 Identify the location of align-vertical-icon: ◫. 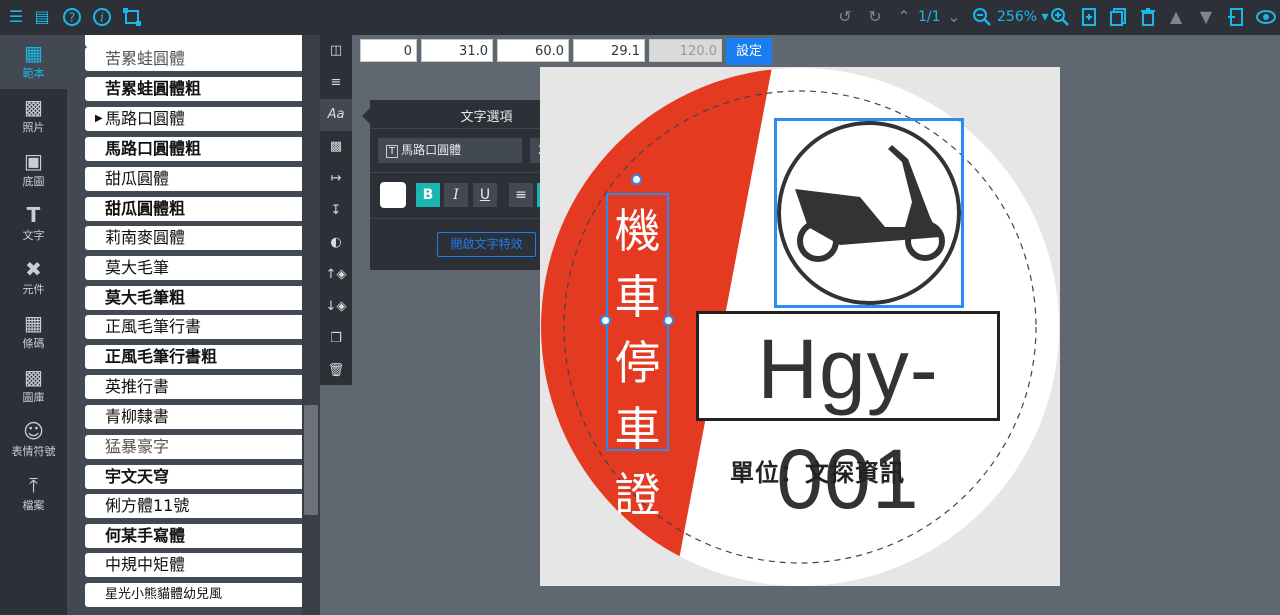
(336, 51).